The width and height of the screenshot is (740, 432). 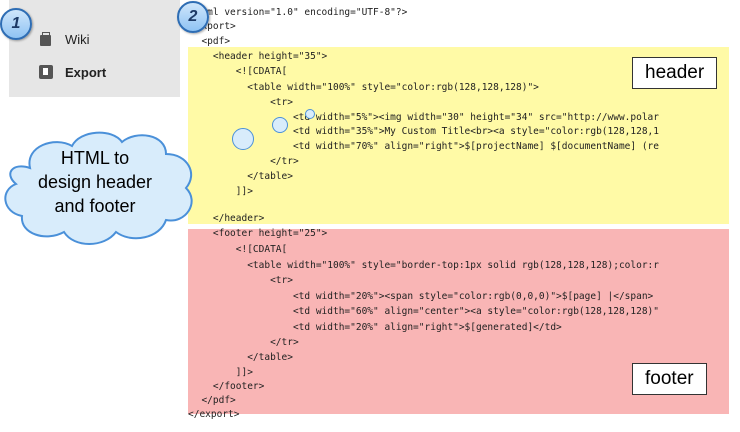 I want to click on footer-label: footer, so click(x=669, y=379).